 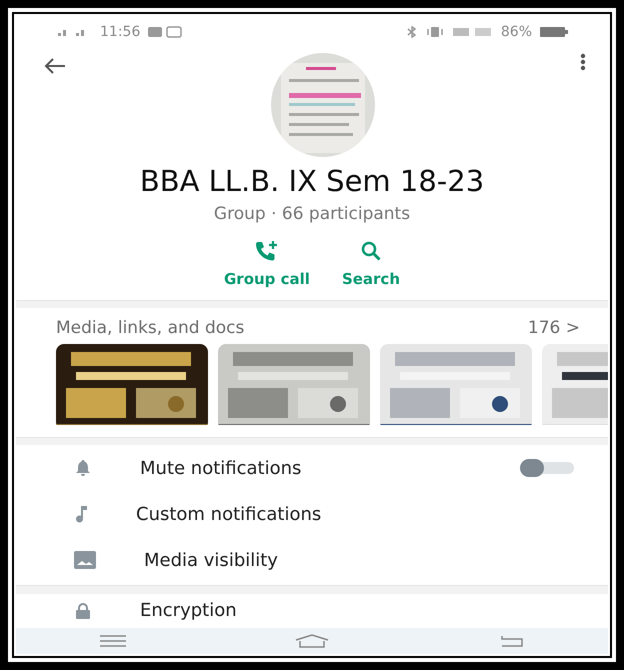 What do you see at coordinates (312, 181) in the screenshot?
I see `group-name: BBA LL.B. IX Sem 18-23` at bounding box center [312, 181].